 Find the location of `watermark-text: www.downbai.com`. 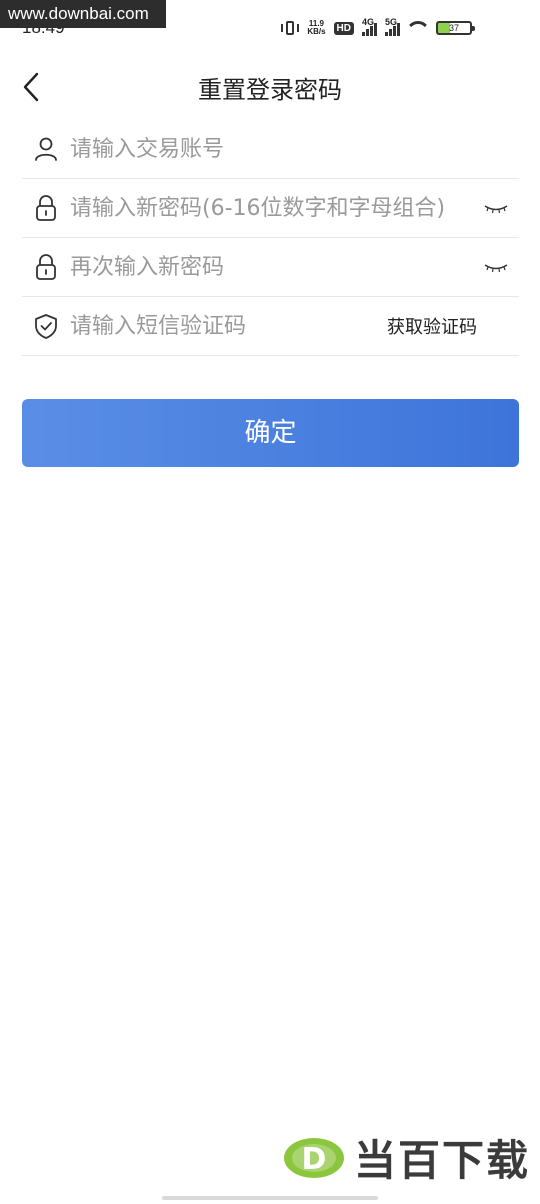

watermark-text: www.downbai.com is located at coordinates (78, 13).